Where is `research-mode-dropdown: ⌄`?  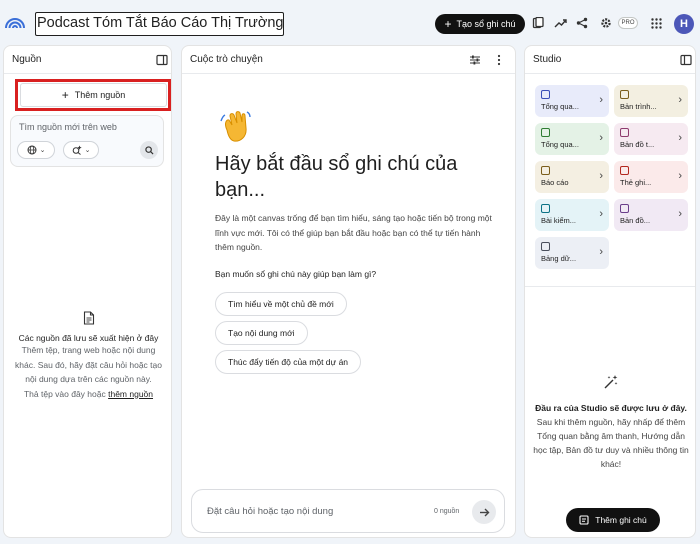
research-mode-dropdown: ⌄ is located at coordinates (81, 150).